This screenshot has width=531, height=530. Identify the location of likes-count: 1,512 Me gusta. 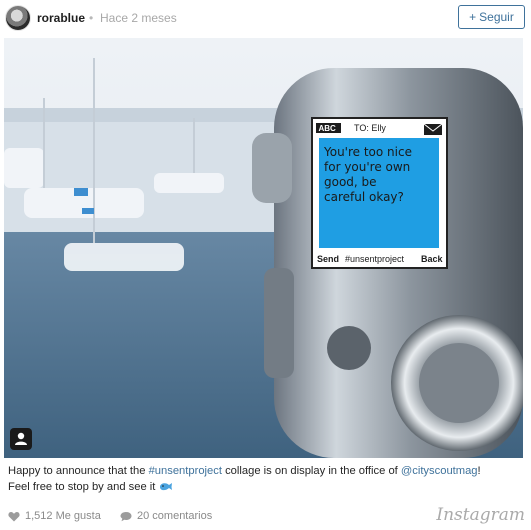
(54, 516).